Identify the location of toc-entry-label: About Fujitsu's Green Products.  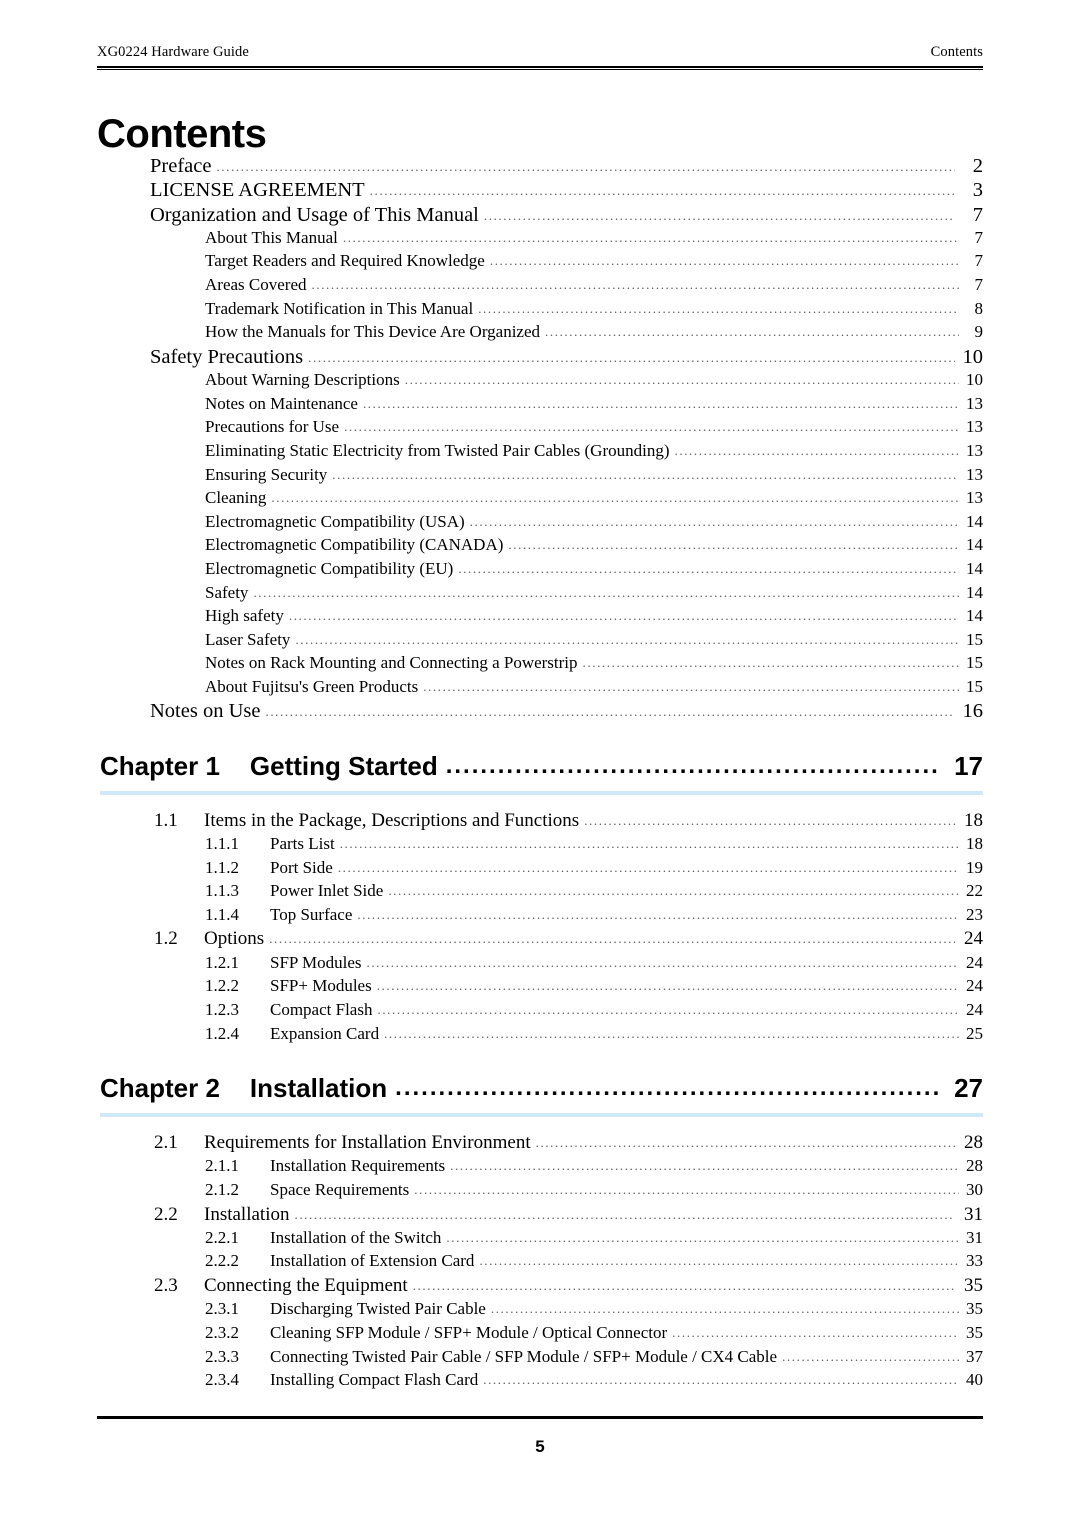
(312, 686).